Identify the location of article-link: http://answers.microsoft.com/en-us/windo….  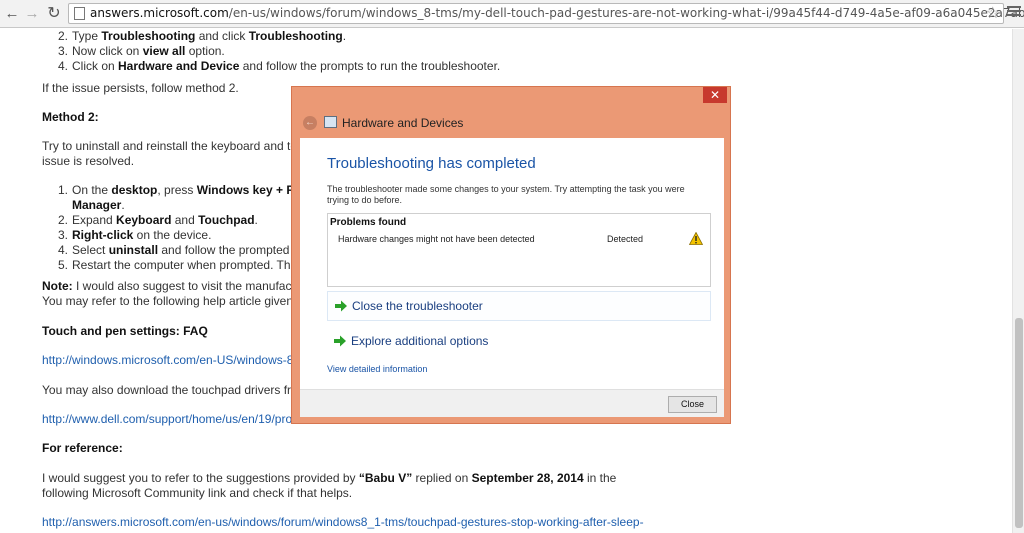
(343, 522).